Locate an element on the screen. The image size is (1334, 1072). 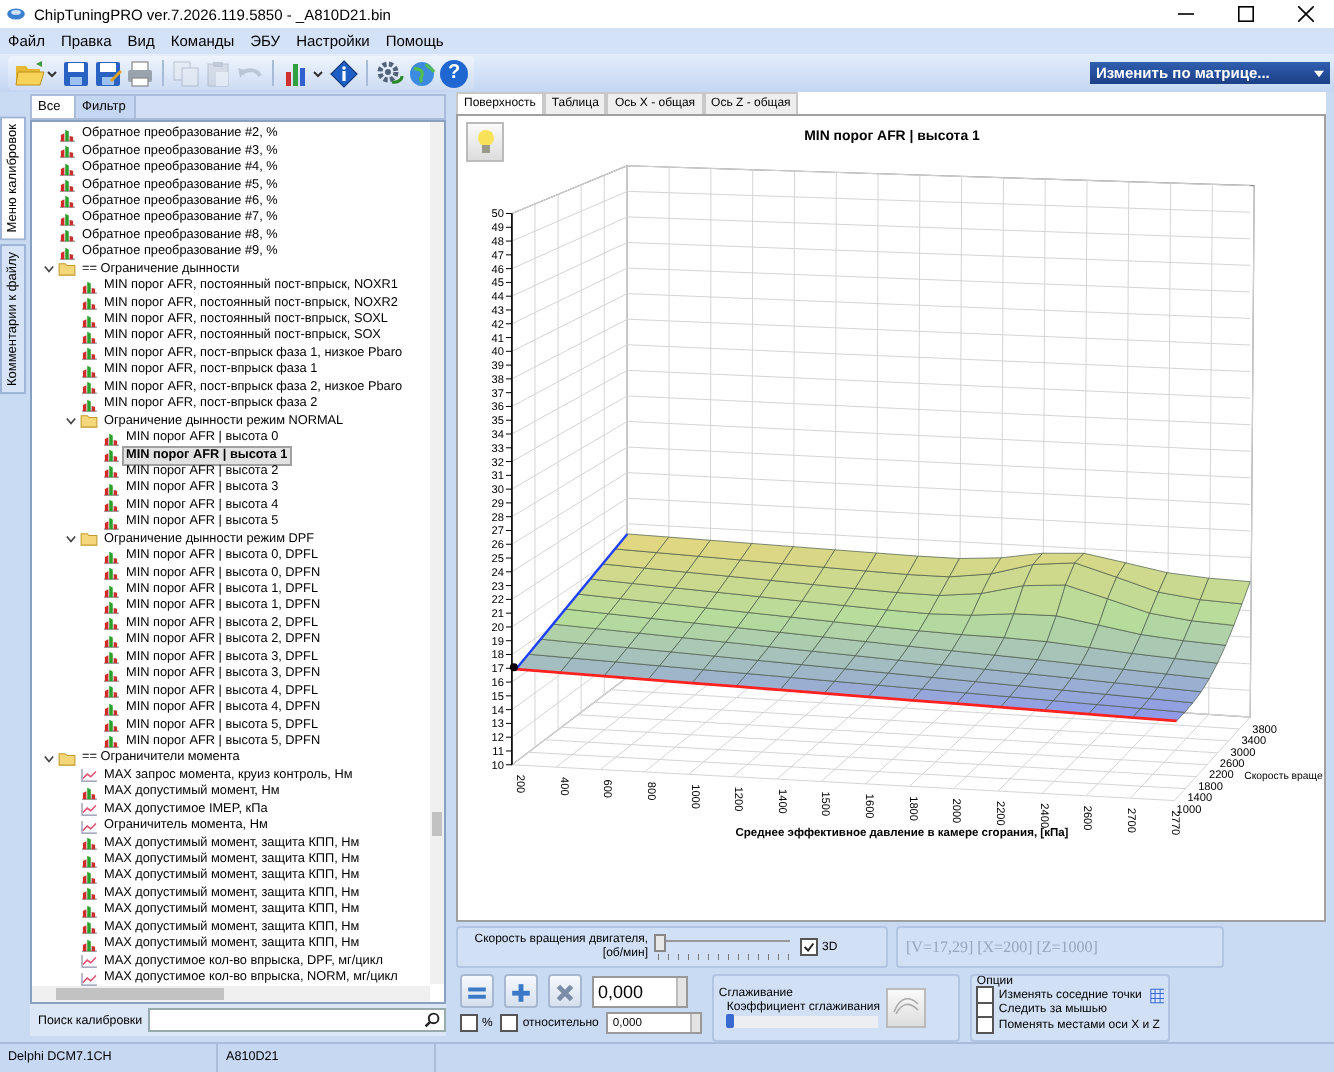
vertical-scrollbar is located at coordinates (437, 553).